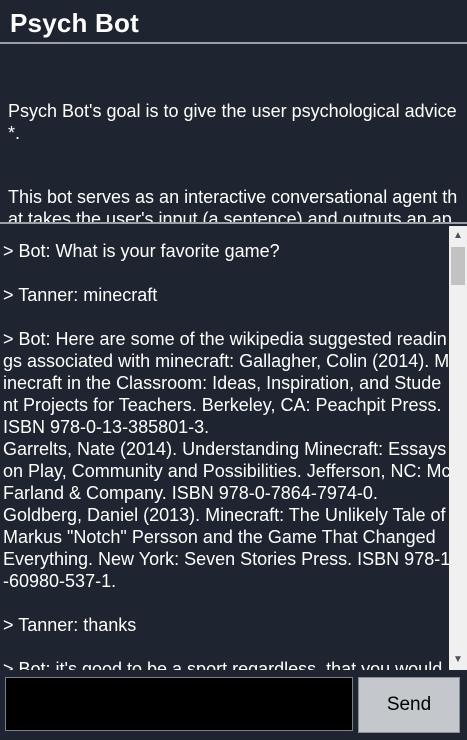 The image size is (467, 740). I want to click on app-title: Psych Bot, so click(74, 23).